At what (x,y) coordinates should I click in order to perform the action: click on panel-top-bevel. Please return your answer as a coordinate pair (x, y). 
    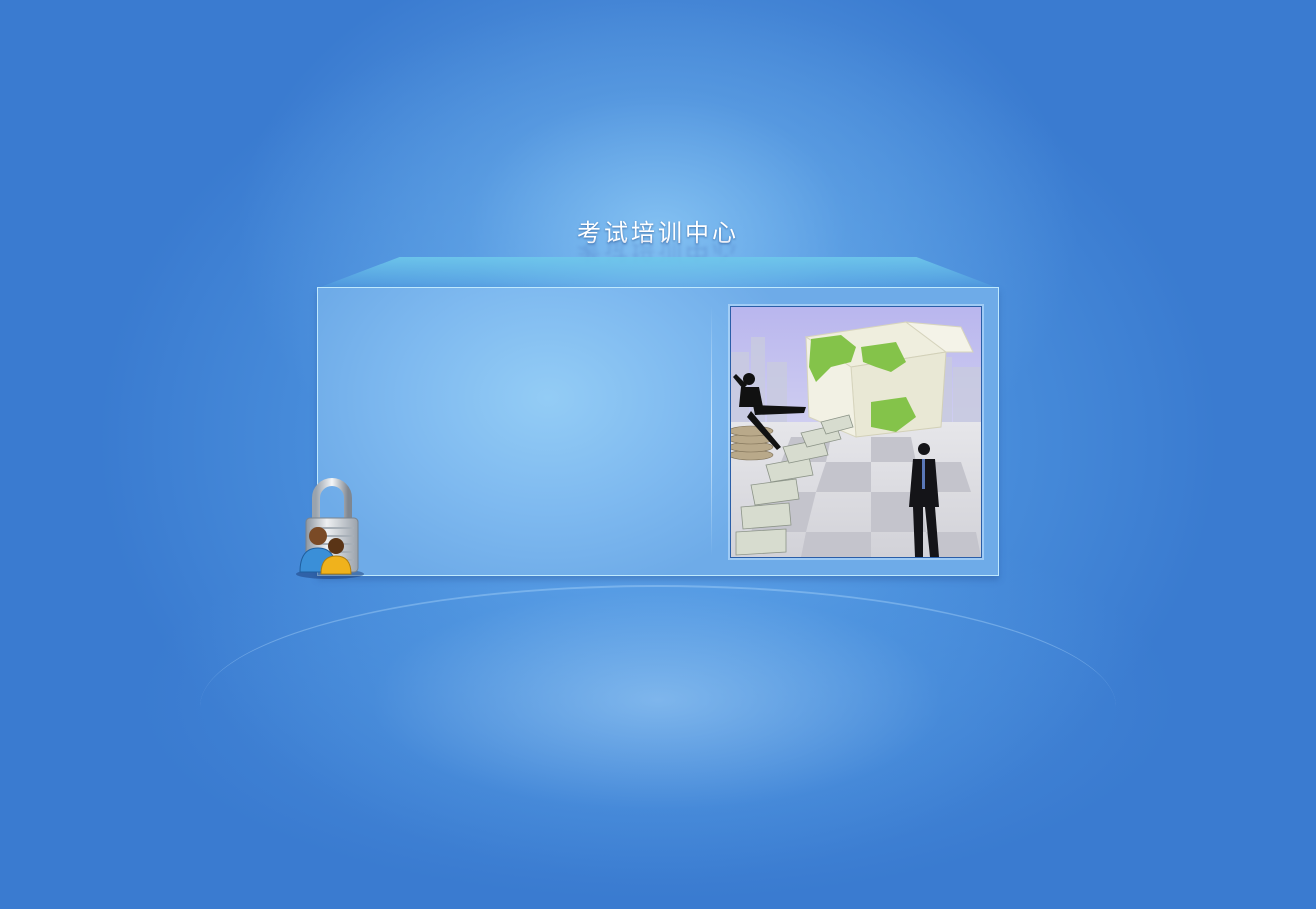
    Looking at the image, I should click on (658, 272).